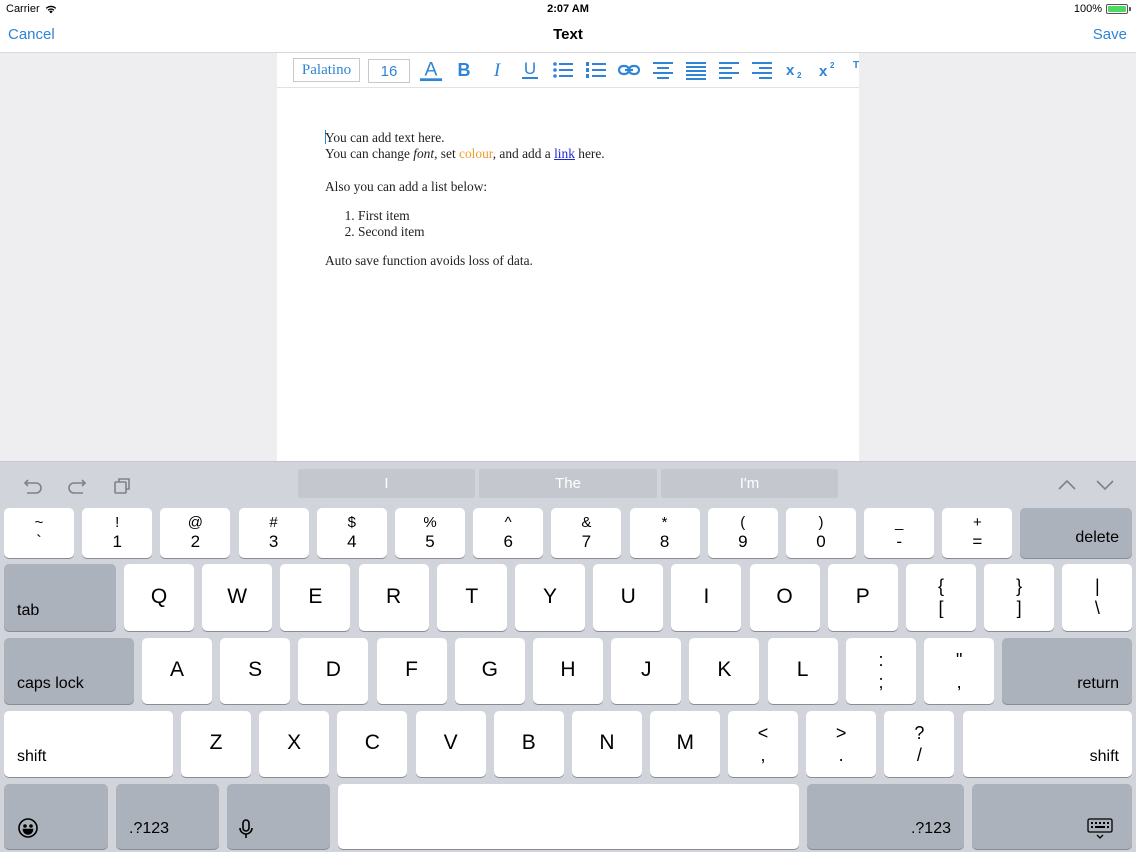 The height and width of the screenshot is (852, 1136). What do you see at coordinates (167, 816) in the screenshot?
I see `numbers-key-left: .?123` at bounding box center [167, 816].